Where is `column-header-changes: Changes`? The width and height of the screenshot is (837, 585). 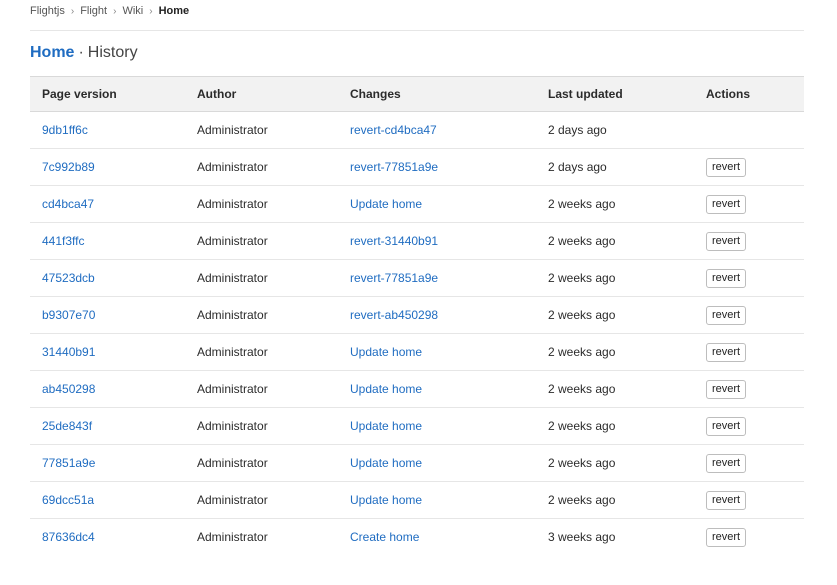
column-header-changes: Changes is located at coordinates (437, 94).